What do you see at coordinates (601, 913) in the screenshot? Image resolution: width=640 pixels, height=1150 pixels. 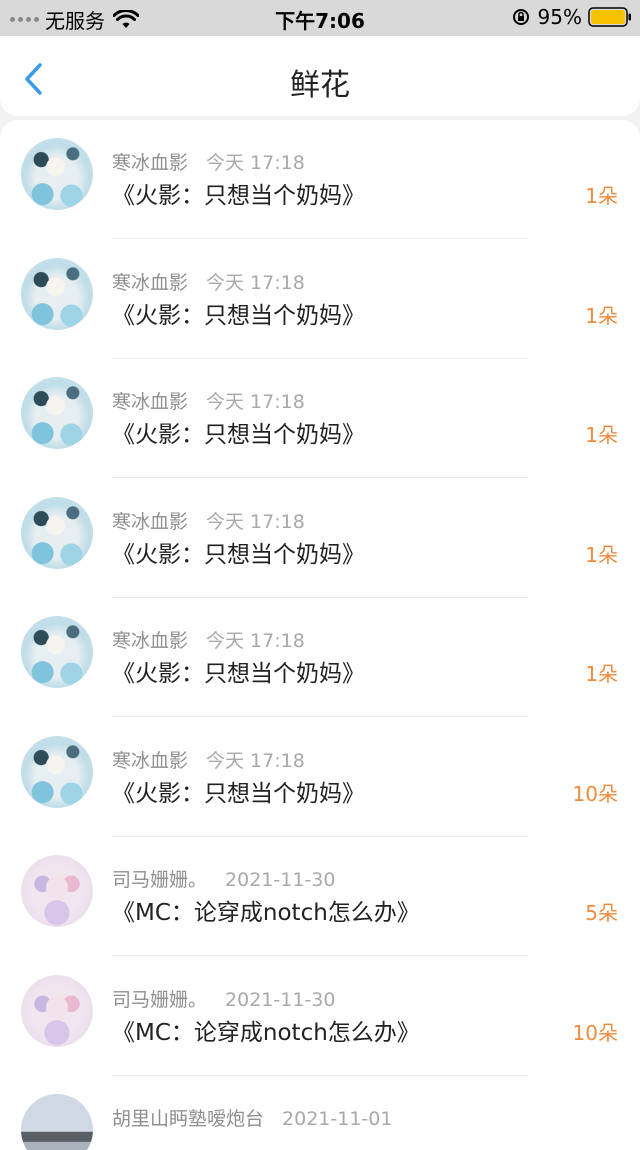 I see `flower-count: 5朵` at bounding box center [601, 913].